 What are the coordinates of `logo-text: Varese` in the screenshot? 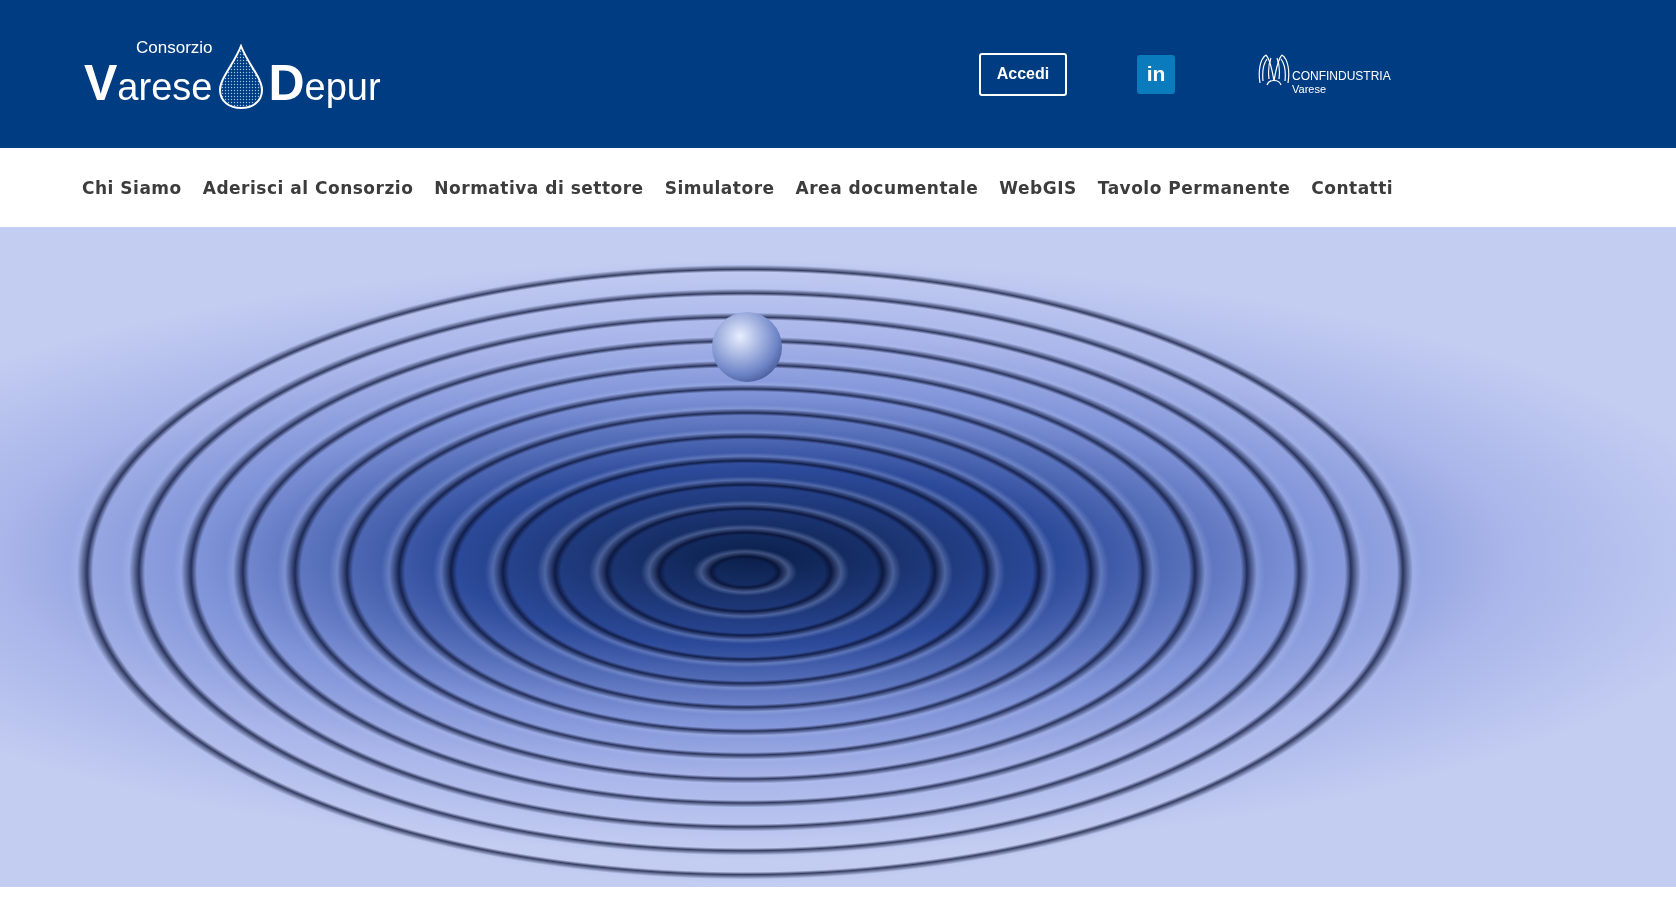 It's located at (148, 85).